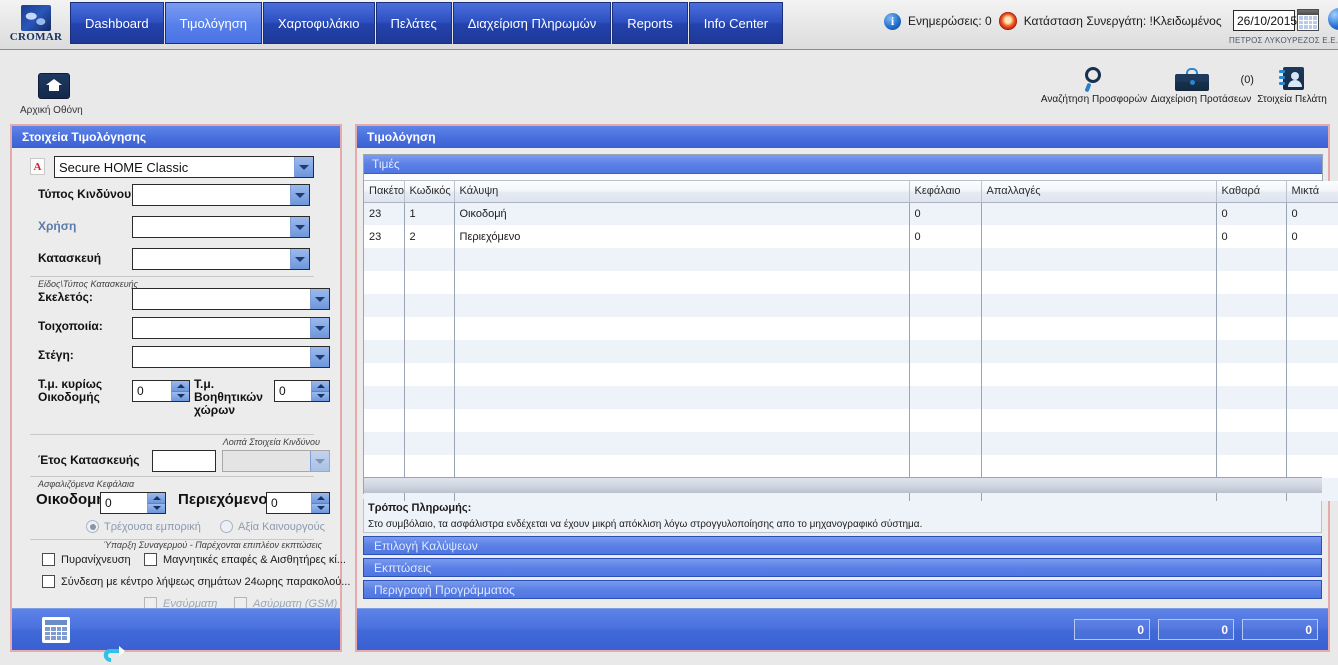 The width and height of the screenshot is (1338, 665). Describe the element at coordinates (114, 654) in the screenshot. I see `undo-icon` at that location.